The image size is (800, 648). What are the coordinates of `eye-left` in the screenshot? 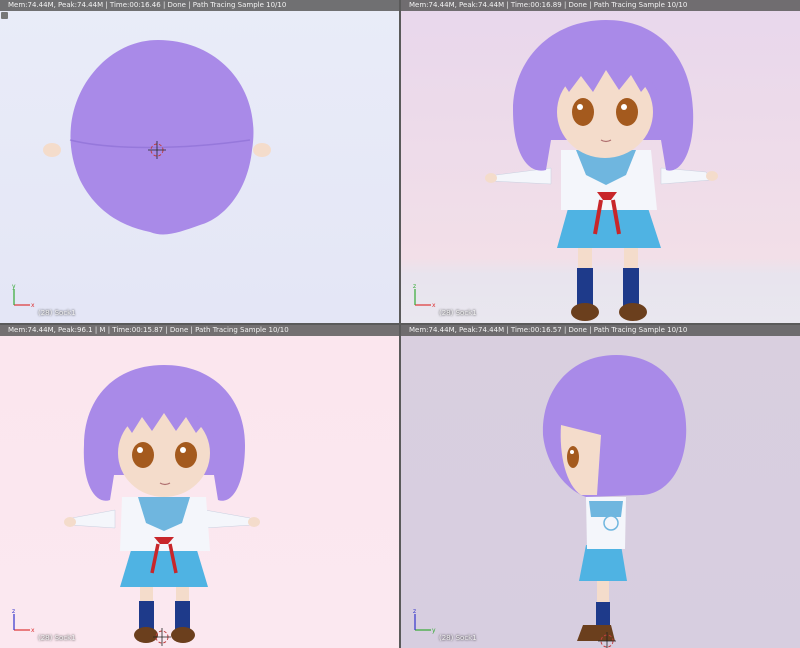 It's located at (583, 112).